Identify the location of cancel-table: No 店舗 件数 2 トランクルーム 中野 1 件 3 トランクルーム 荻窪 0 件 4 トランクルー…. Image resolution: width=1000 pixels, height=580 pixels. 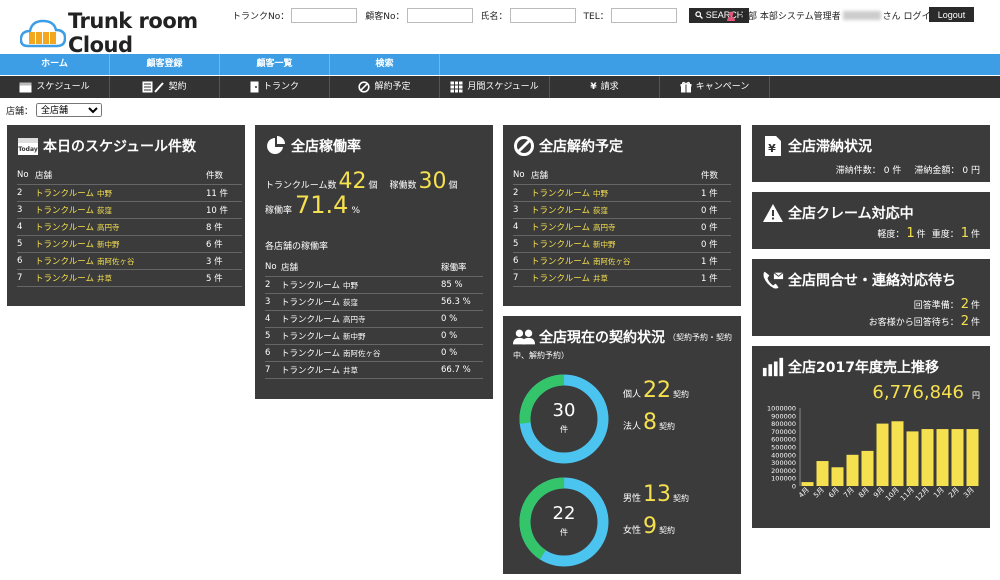
(622, 227).